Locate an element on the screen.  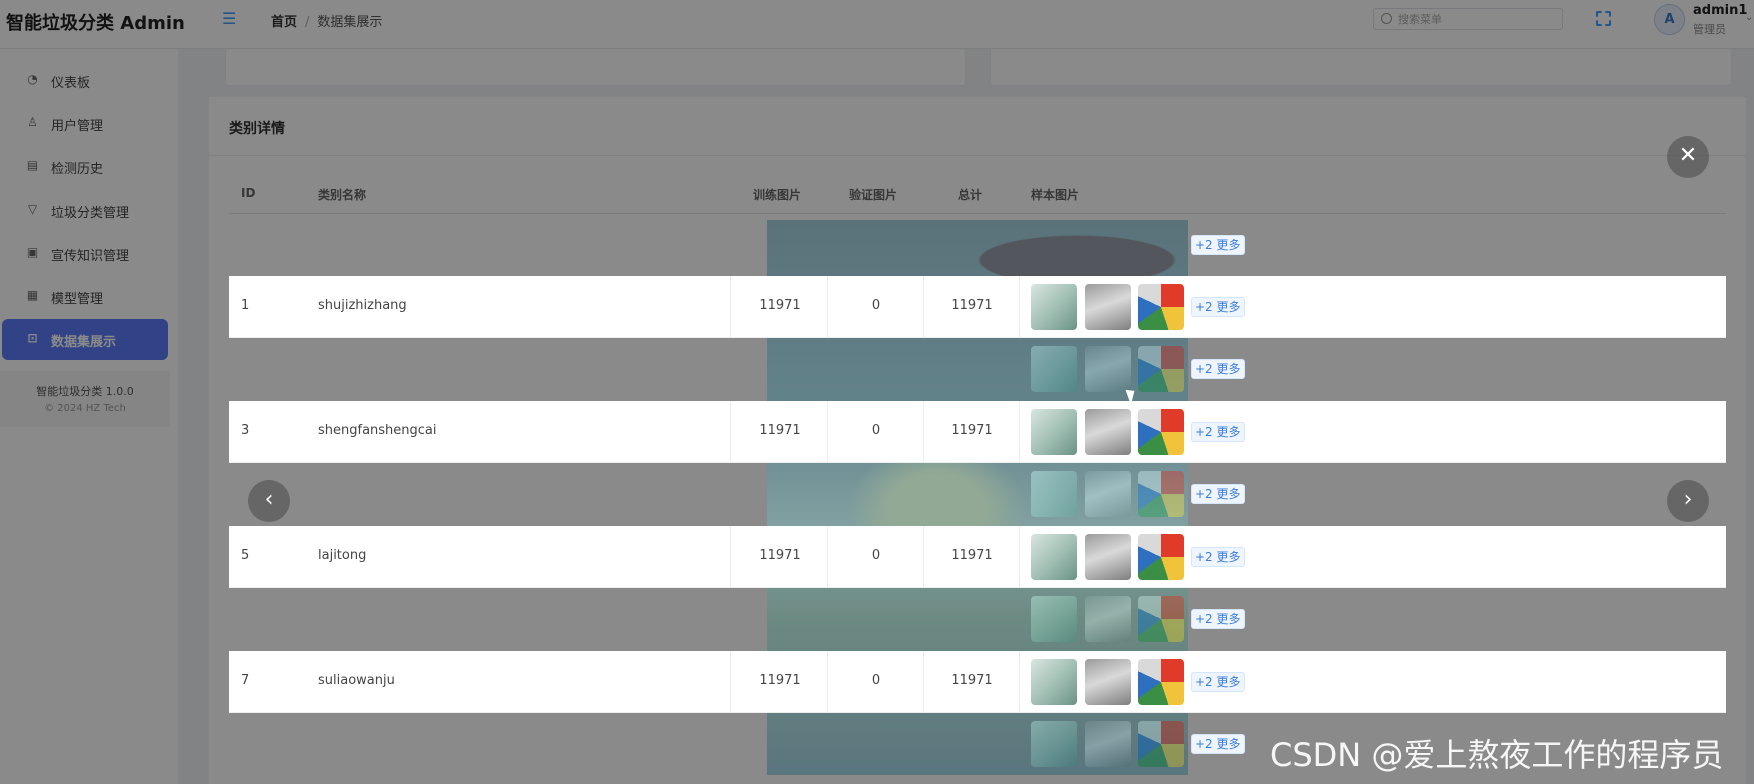
table-row: 3 shengfanshengcai 11971 0 11971 +2 更多 is located at coordinates (977, 432).